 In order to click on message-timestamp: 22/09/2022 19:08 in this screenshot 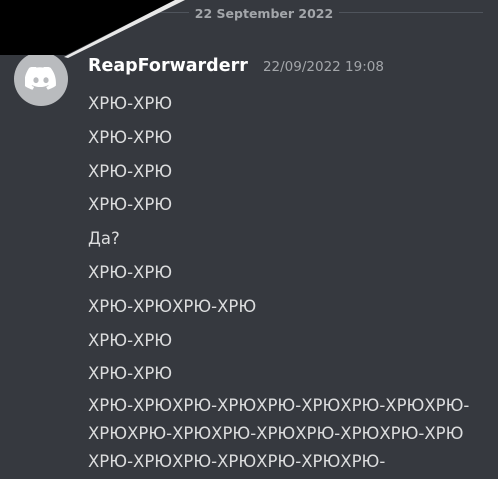, I will do `click(323, 67)`.